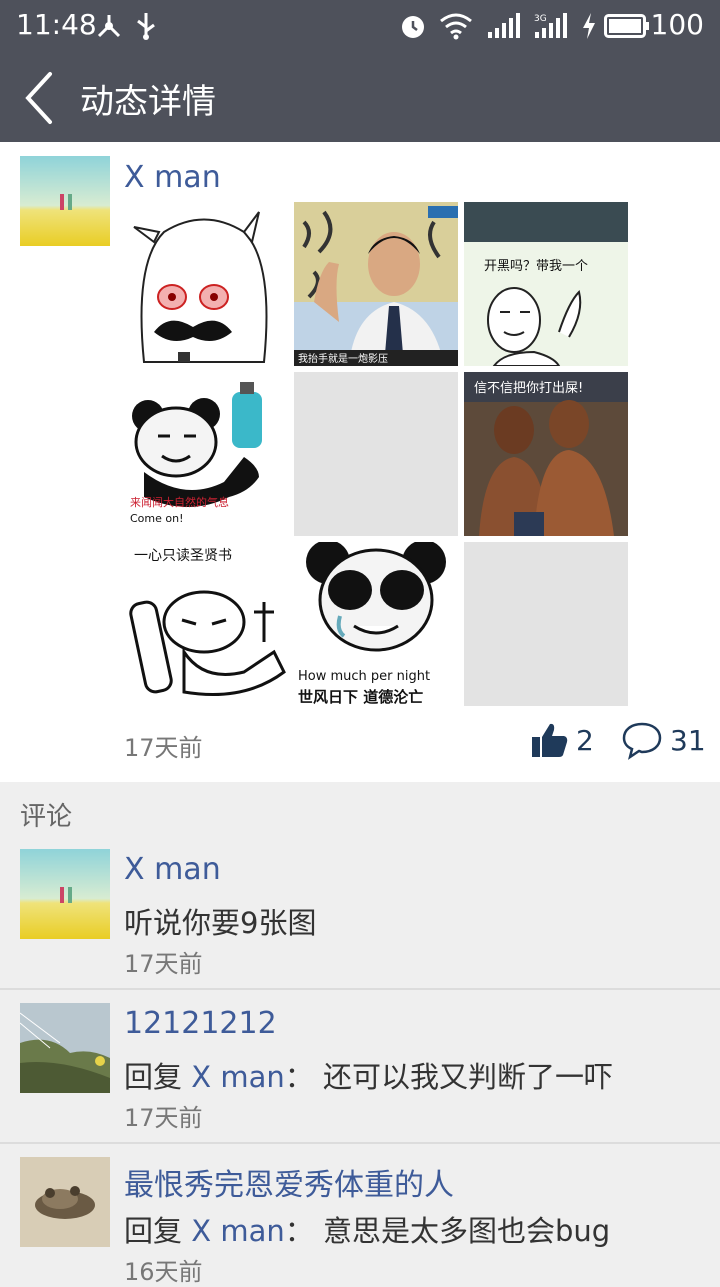 The image size is (720, 1287). What do you see at coordinates (206, 624) in the screenshot?
I see `post-image-7: 一心只读圣贤书` at bounding box center [206, 624].